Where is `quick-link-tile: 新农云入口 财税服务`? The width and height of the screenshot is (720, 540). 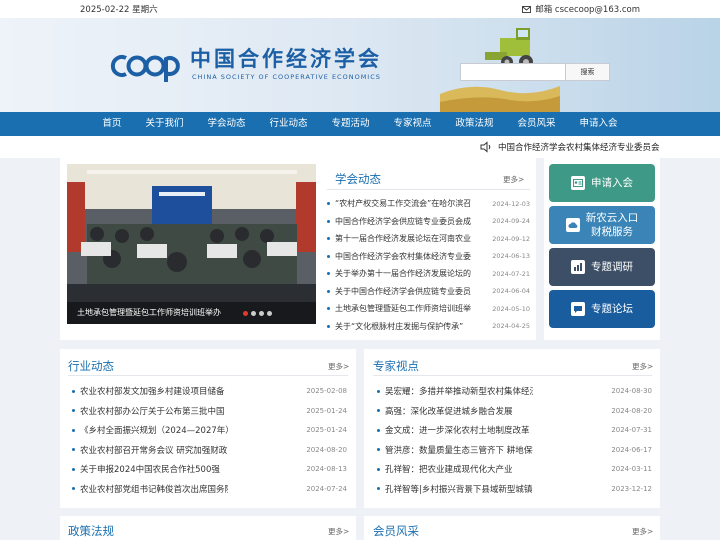 quick-link-tile: 新农云入口 财税服务 is located at coordinates (602, 225).